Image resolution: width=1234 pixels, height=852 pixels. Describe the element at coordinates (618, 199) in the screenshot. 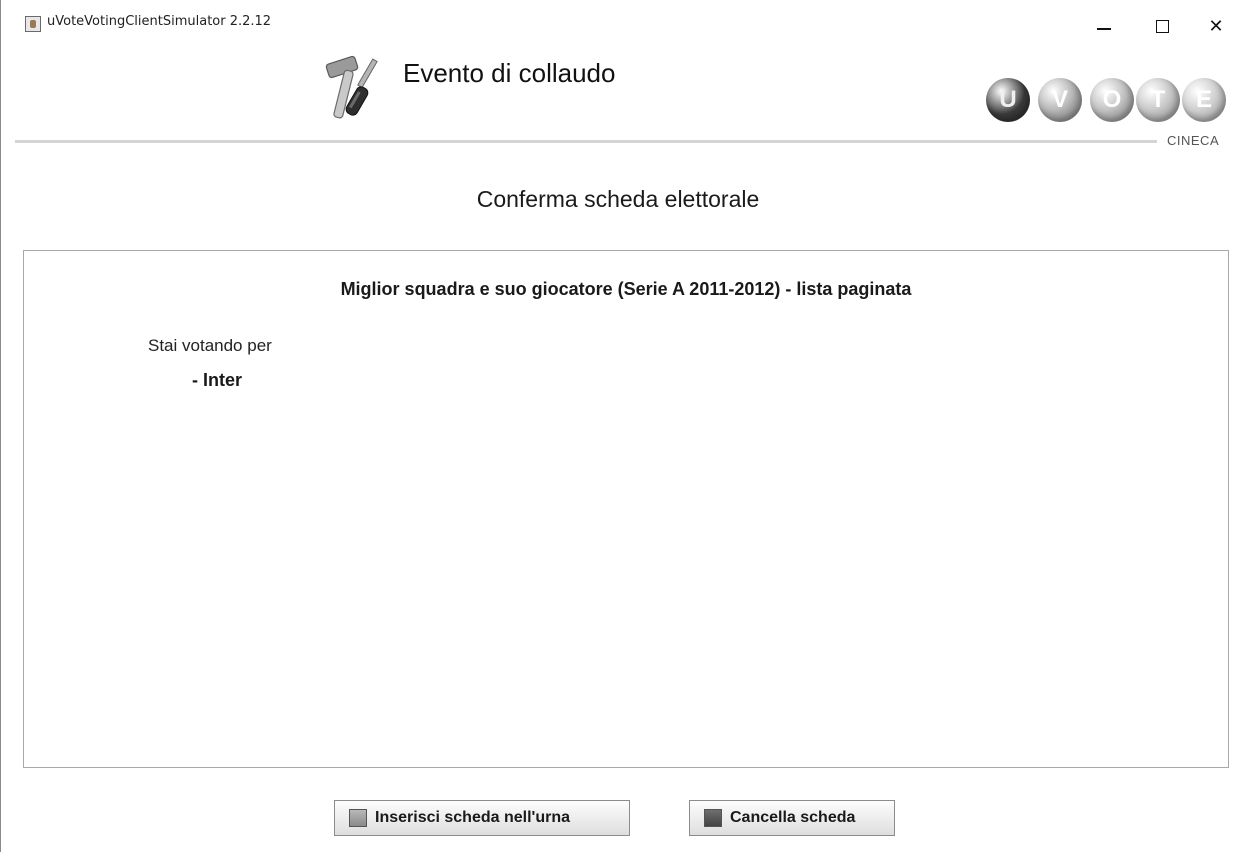

I see `page-title: Conferma scheda elettorale` at that location.